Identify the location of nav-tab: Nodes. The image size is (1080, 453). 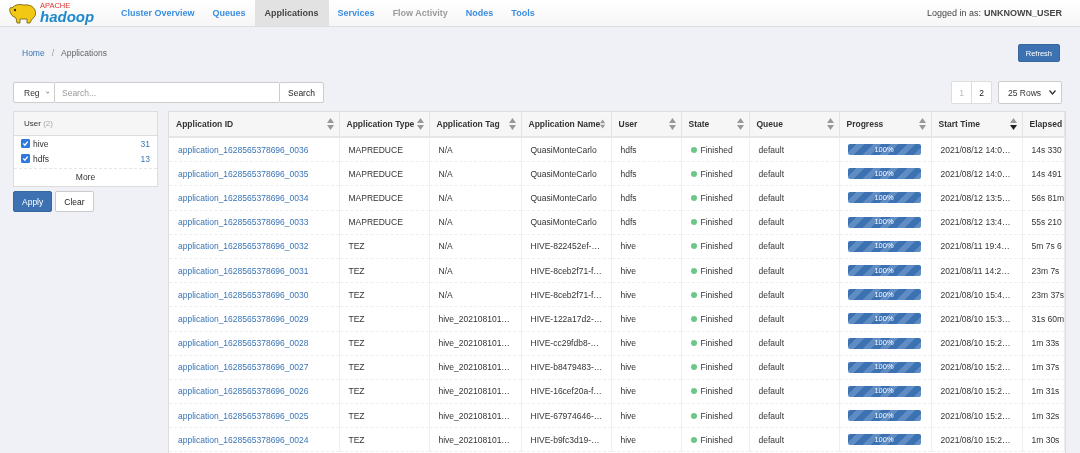
(479, 13).